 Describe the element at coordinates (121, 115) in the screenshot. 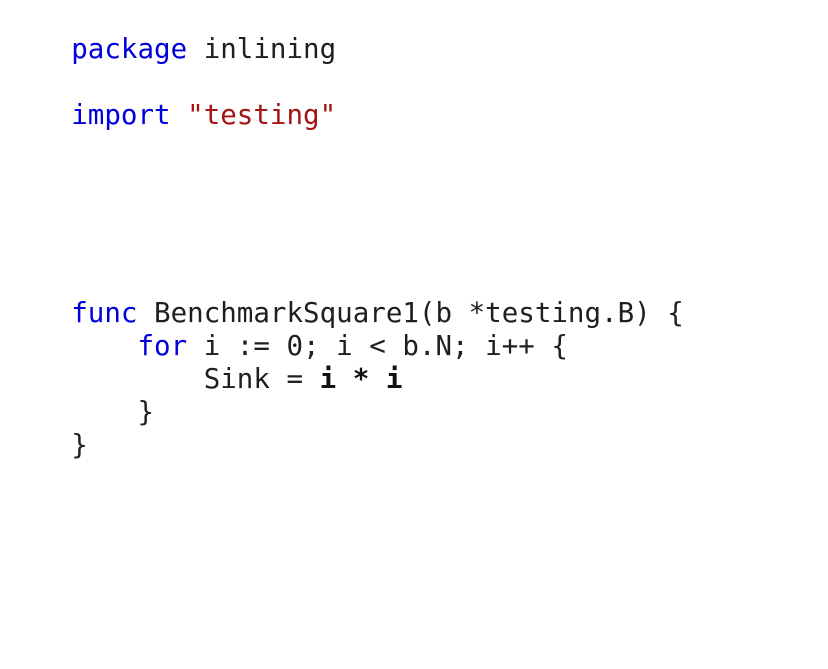

I see `keyword-import: import` at that location.